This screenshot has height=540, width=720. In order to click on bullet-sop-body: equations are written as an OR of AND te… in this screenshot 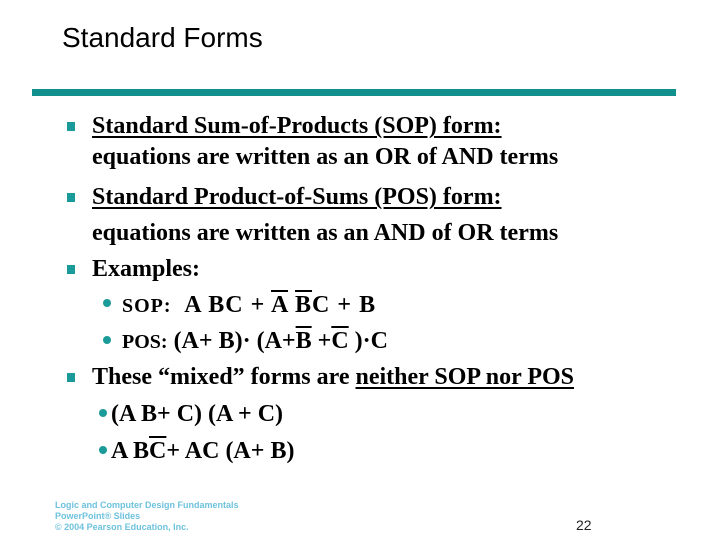, I will do `click(325, 157)`.